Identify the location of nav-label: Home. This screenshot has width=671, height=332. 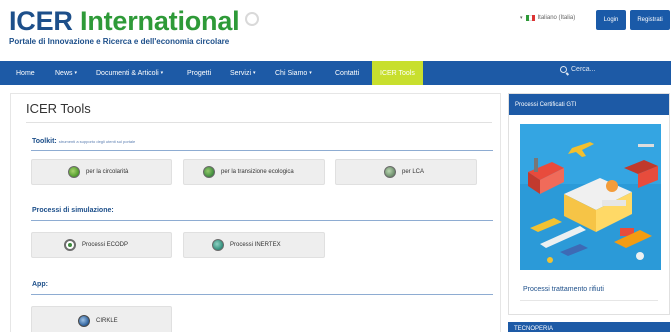
(25, 73).